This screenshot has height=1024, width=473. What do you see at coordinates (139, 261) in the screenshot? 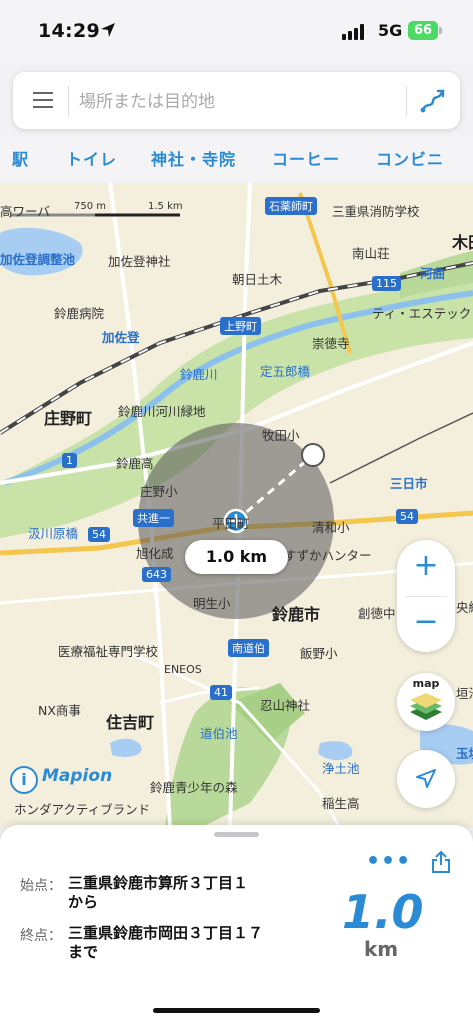
I see `map-label: 加佐登神社` at bounding box center [139, 261].